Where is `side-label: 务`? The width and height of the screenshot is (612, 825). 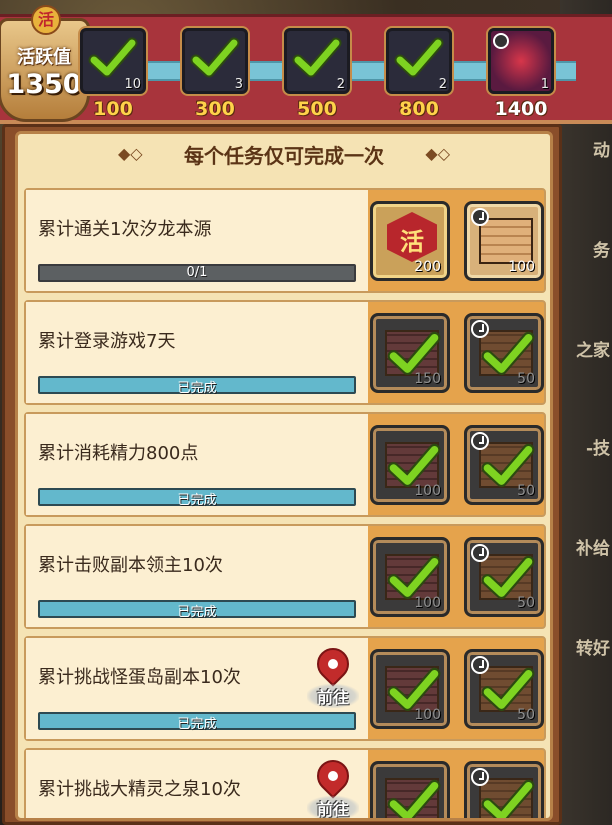 side-label: 务 is located at coordinates (586, 248).